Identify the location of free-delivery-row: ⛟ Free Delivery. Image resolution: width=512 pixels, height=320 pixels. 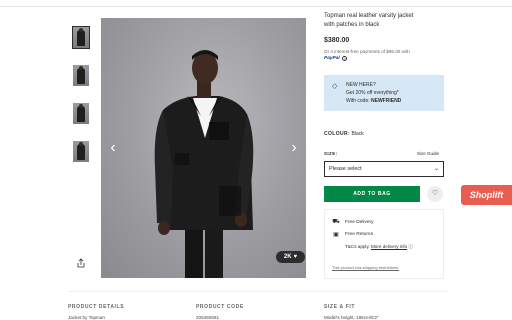
(353, 222).